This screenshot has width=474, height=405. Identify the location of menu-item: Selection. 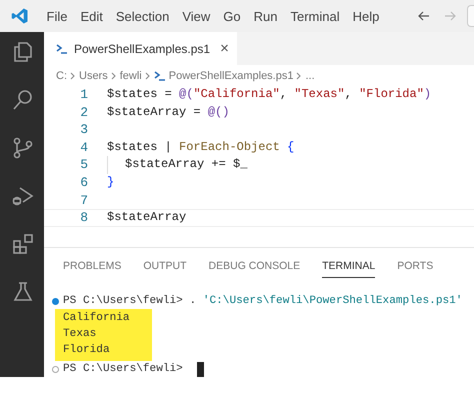
(142, 16).